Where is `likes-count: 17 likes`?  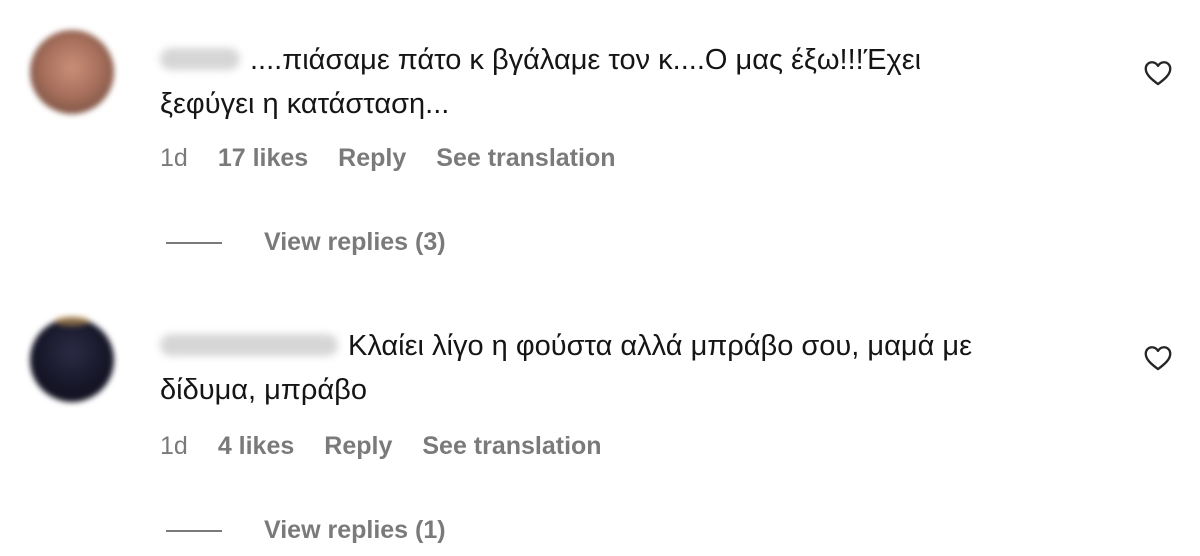
likes-count: 17 likes is located at coordinates (263, 158).